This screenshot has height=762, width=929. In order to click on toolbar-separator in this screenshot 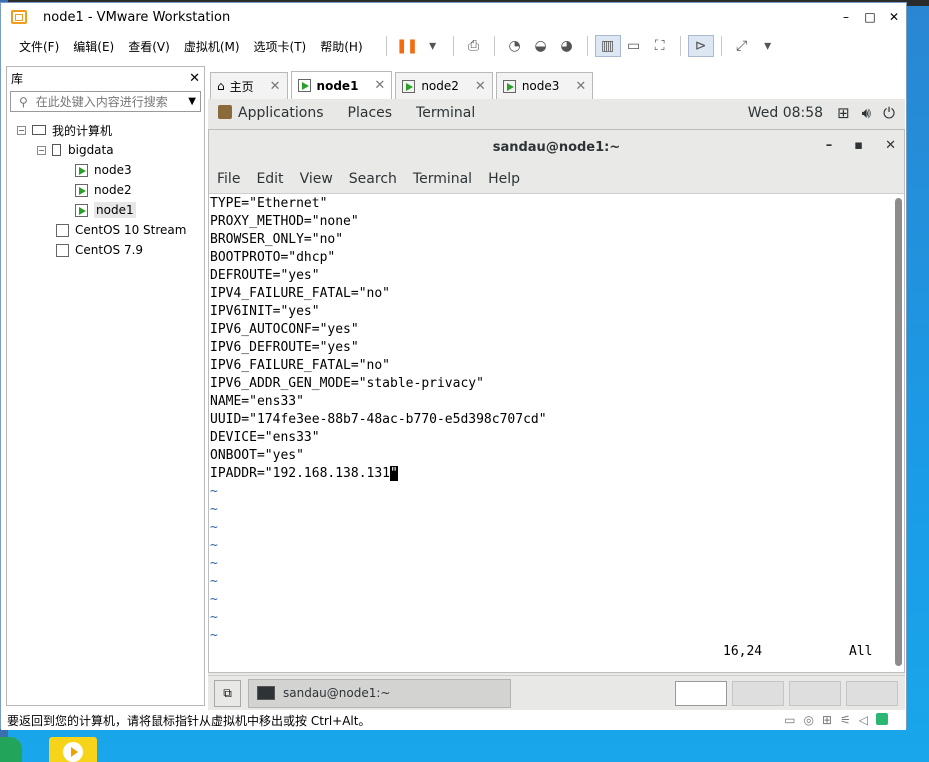, I will do `click(680, 46)`.